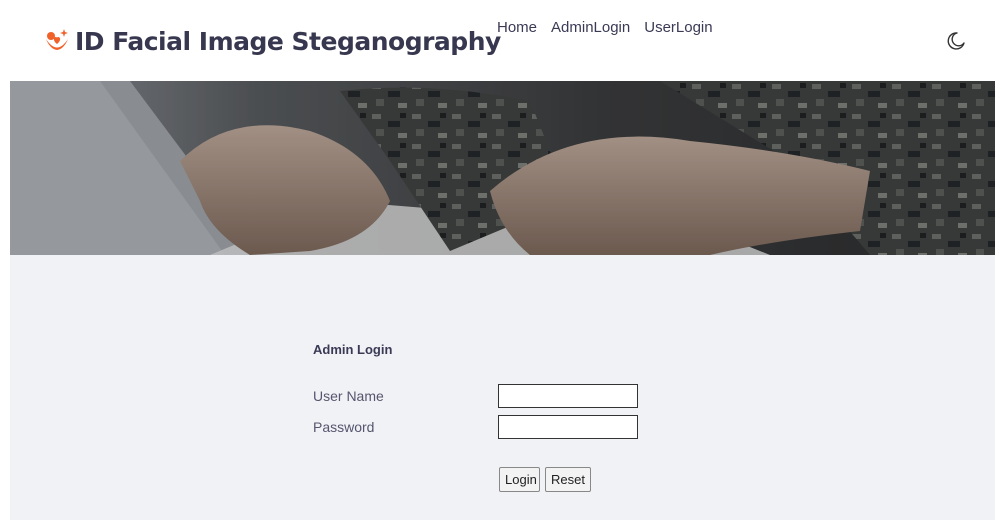 The height and width of the screenshot is (520, 995). I want to click on nav-admin-login: AdminLogin, so click(590, 27).